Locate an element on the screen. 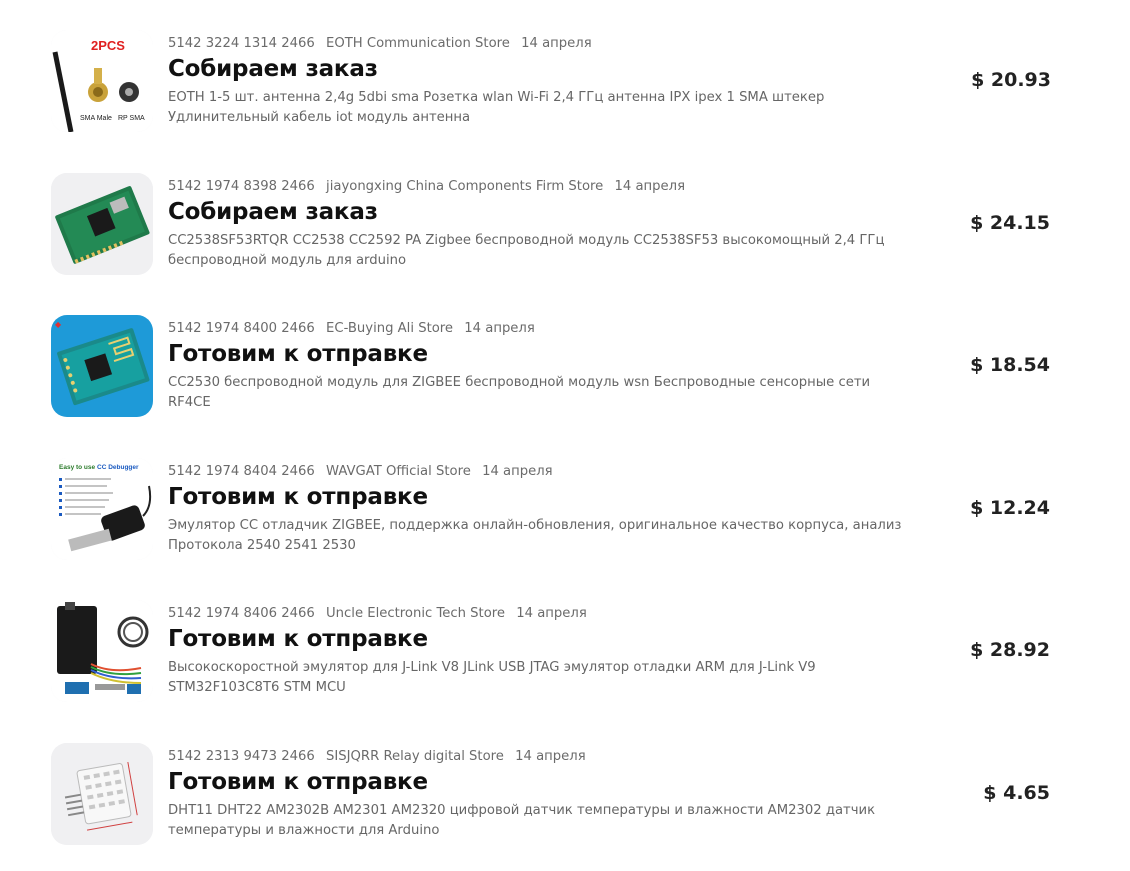 This screenshot has width=1130, height=871. order-price: $ 4.65 is located at coordinates (1016, 793).